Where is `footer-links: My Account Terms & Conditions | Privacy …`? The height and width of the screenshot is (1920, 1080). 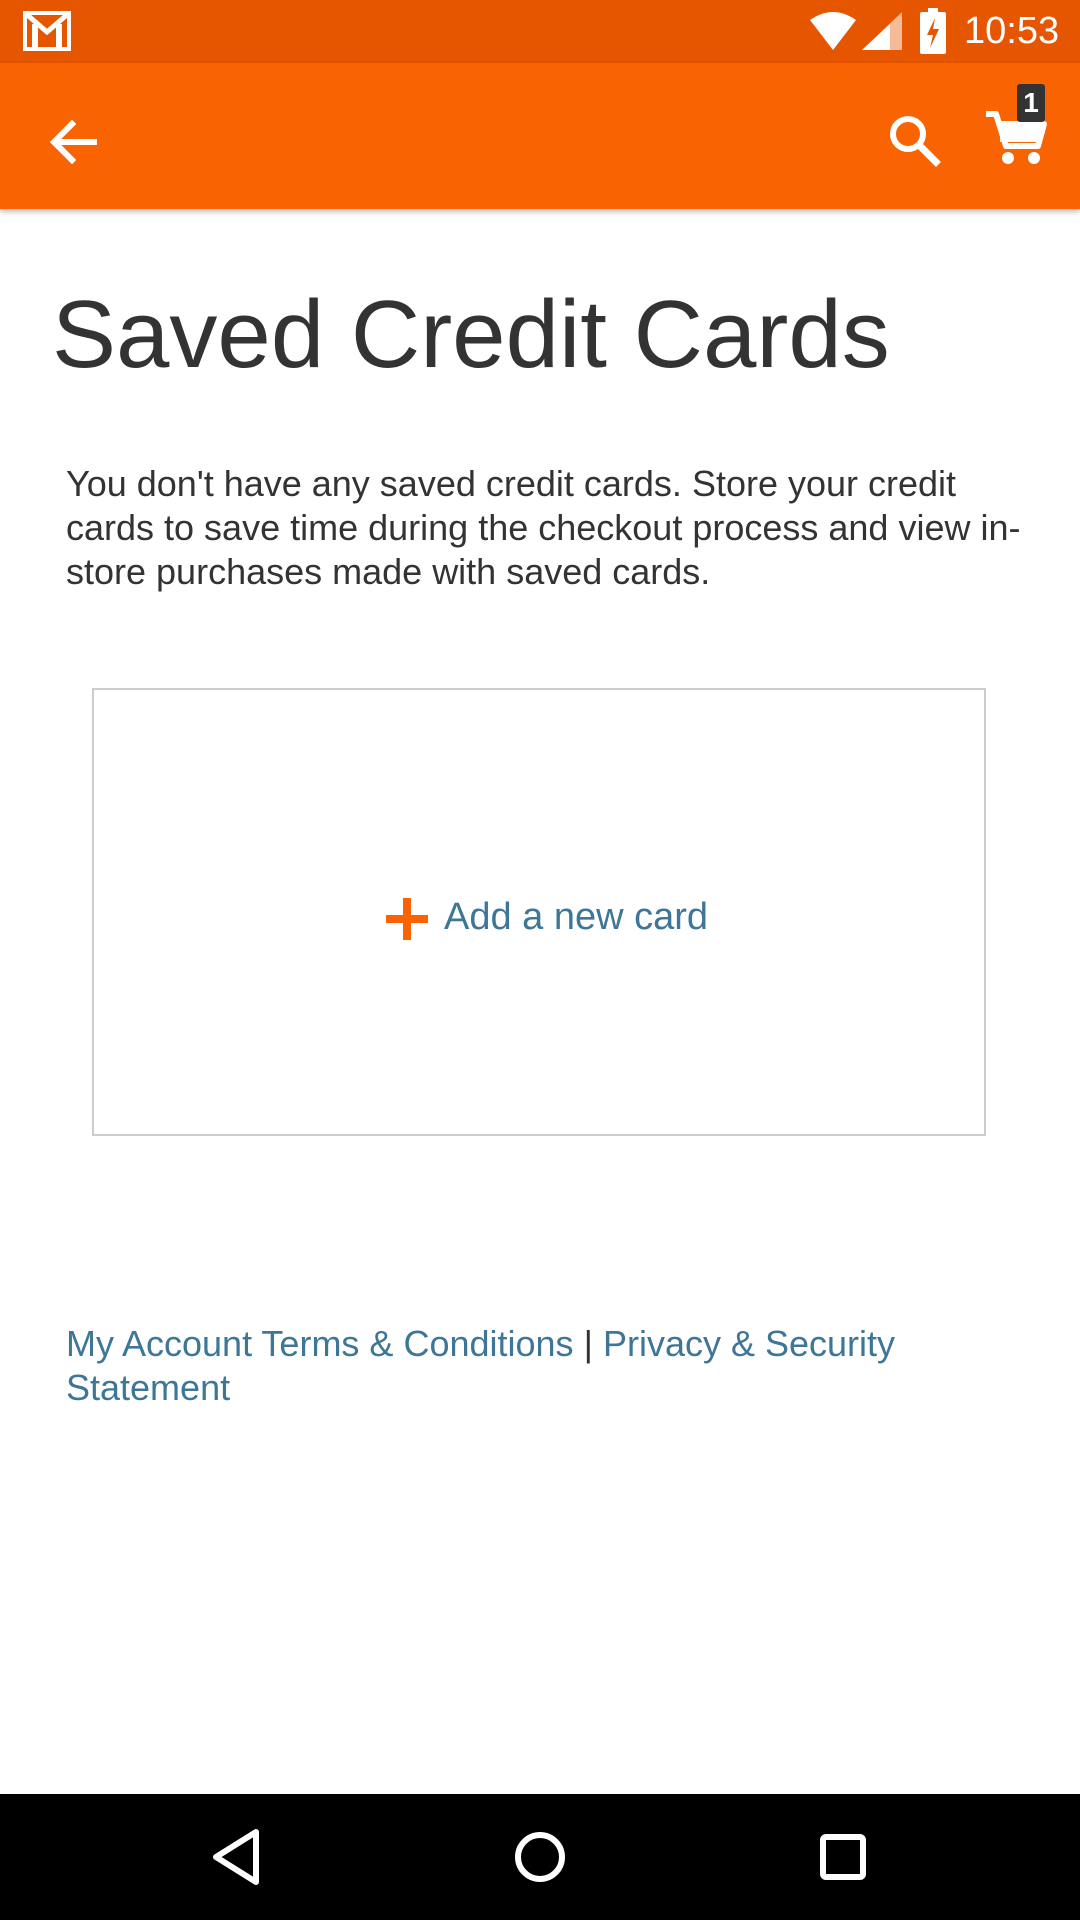 footer-links: My Account Terms & Conditions | Privacy … is located at coordinates (556, 1366).